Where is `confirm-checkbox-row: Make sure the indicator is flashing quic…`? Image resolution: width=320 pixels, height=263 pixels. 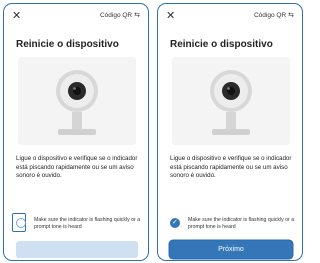 confirm-checkbox-row: Make sure the indicator is flashing quic… is located at coordinates (78, 224).